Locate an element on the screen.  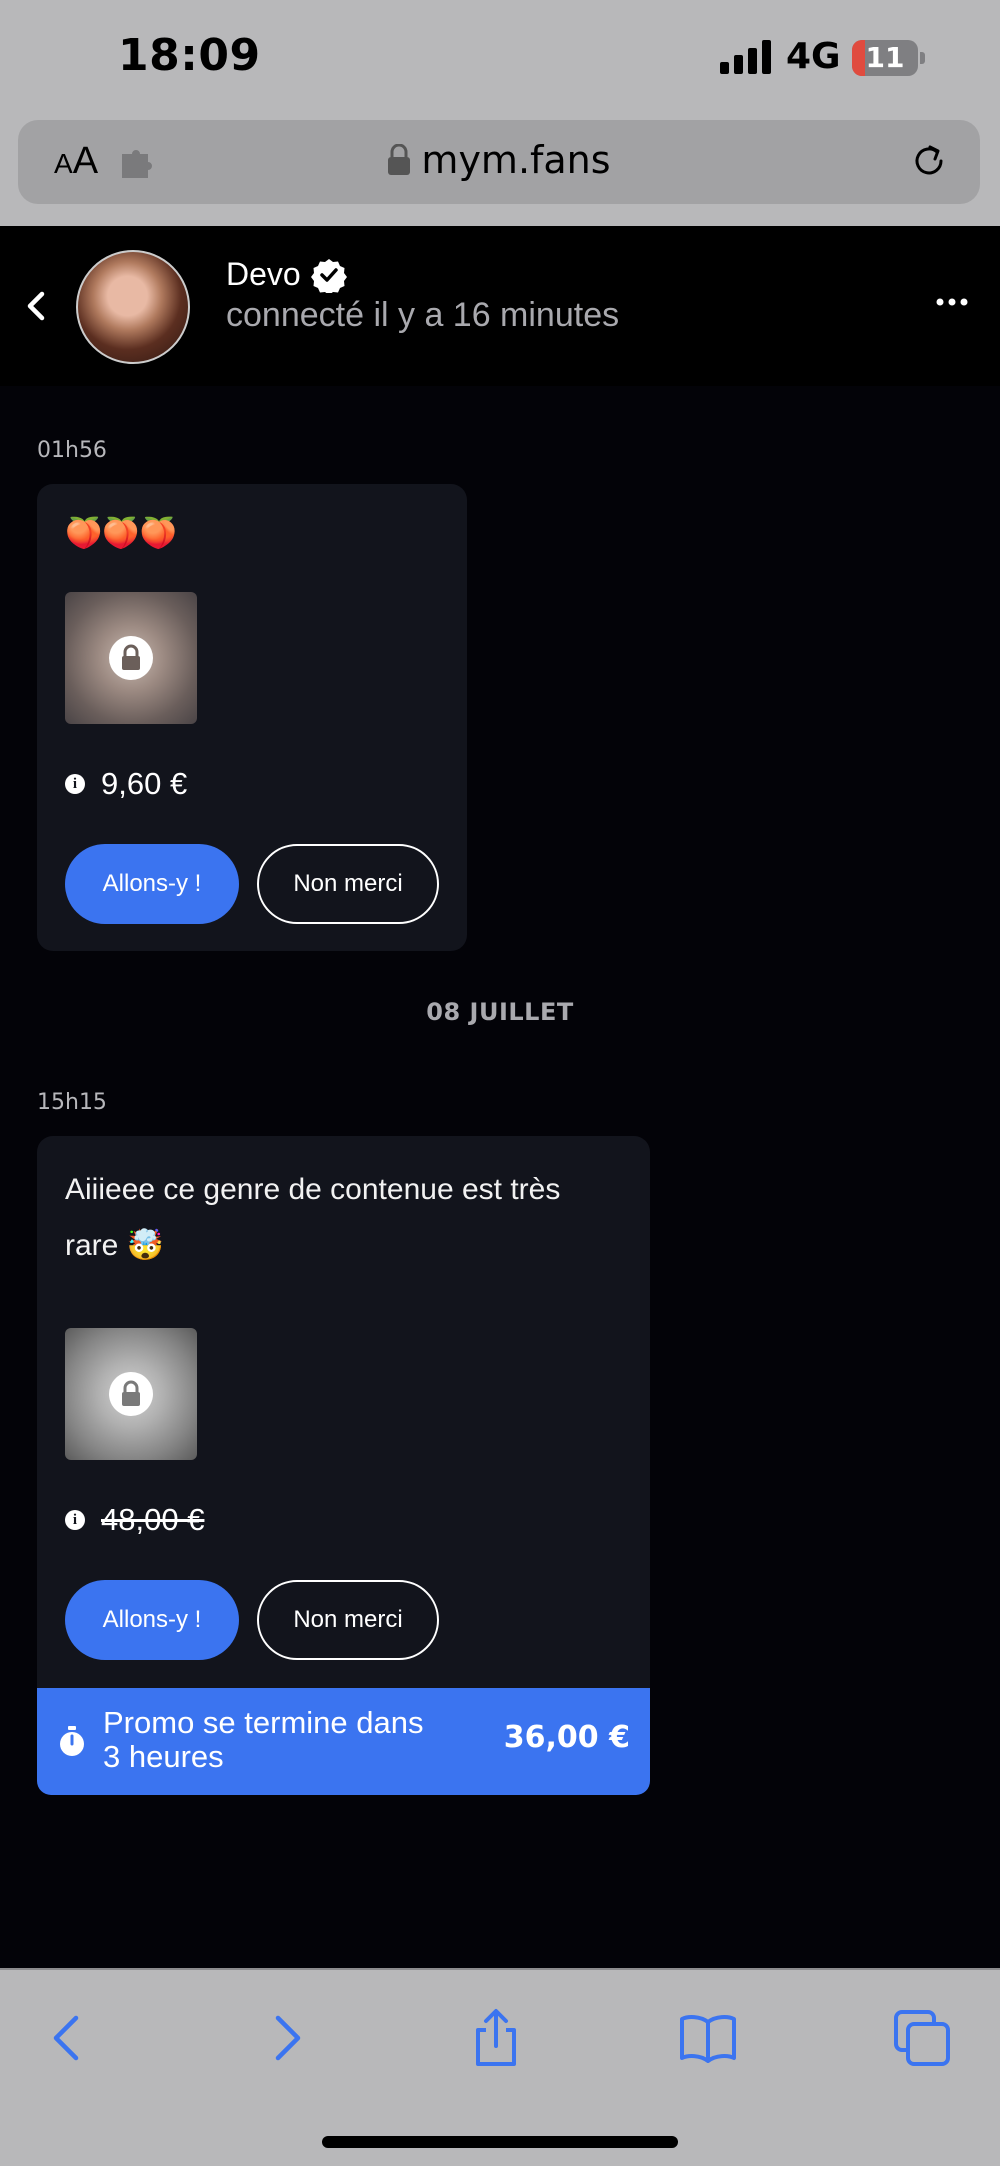
promo-price: 36,00 € is located at coordinates (566, 1737).